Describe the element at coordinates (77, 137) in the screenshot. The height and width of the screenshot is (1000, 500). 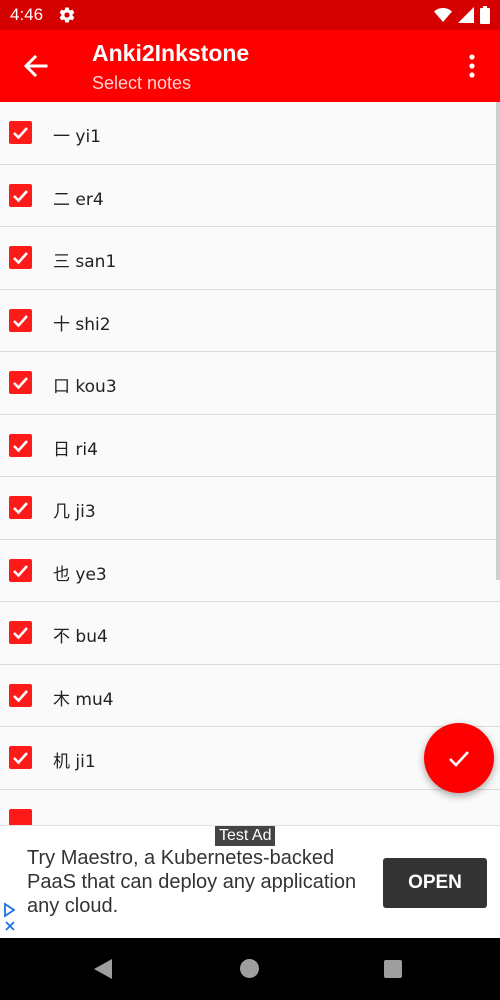
I see `note-label: 一 yi1` at that location.